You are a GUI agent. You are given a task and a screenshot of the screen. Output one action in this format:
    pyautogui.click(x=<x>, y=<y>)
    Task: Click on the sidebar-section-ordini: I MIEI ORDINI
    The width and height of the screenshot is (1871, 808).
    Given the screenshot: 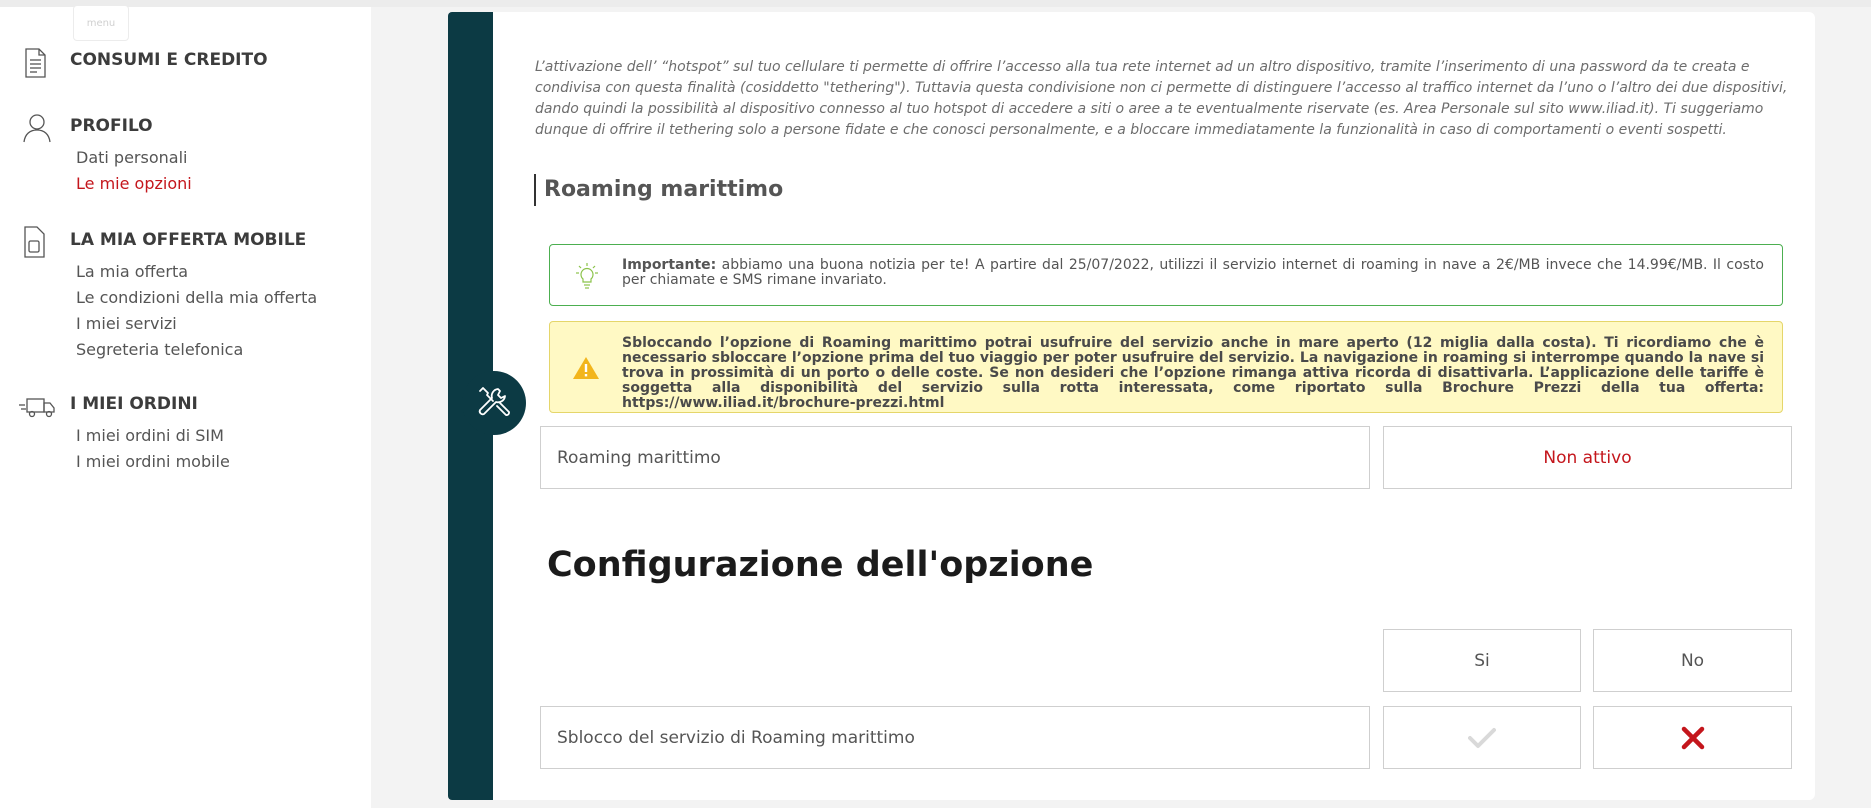 What is the action you would take?
    pyautogui.click(x=134, y=404)
    